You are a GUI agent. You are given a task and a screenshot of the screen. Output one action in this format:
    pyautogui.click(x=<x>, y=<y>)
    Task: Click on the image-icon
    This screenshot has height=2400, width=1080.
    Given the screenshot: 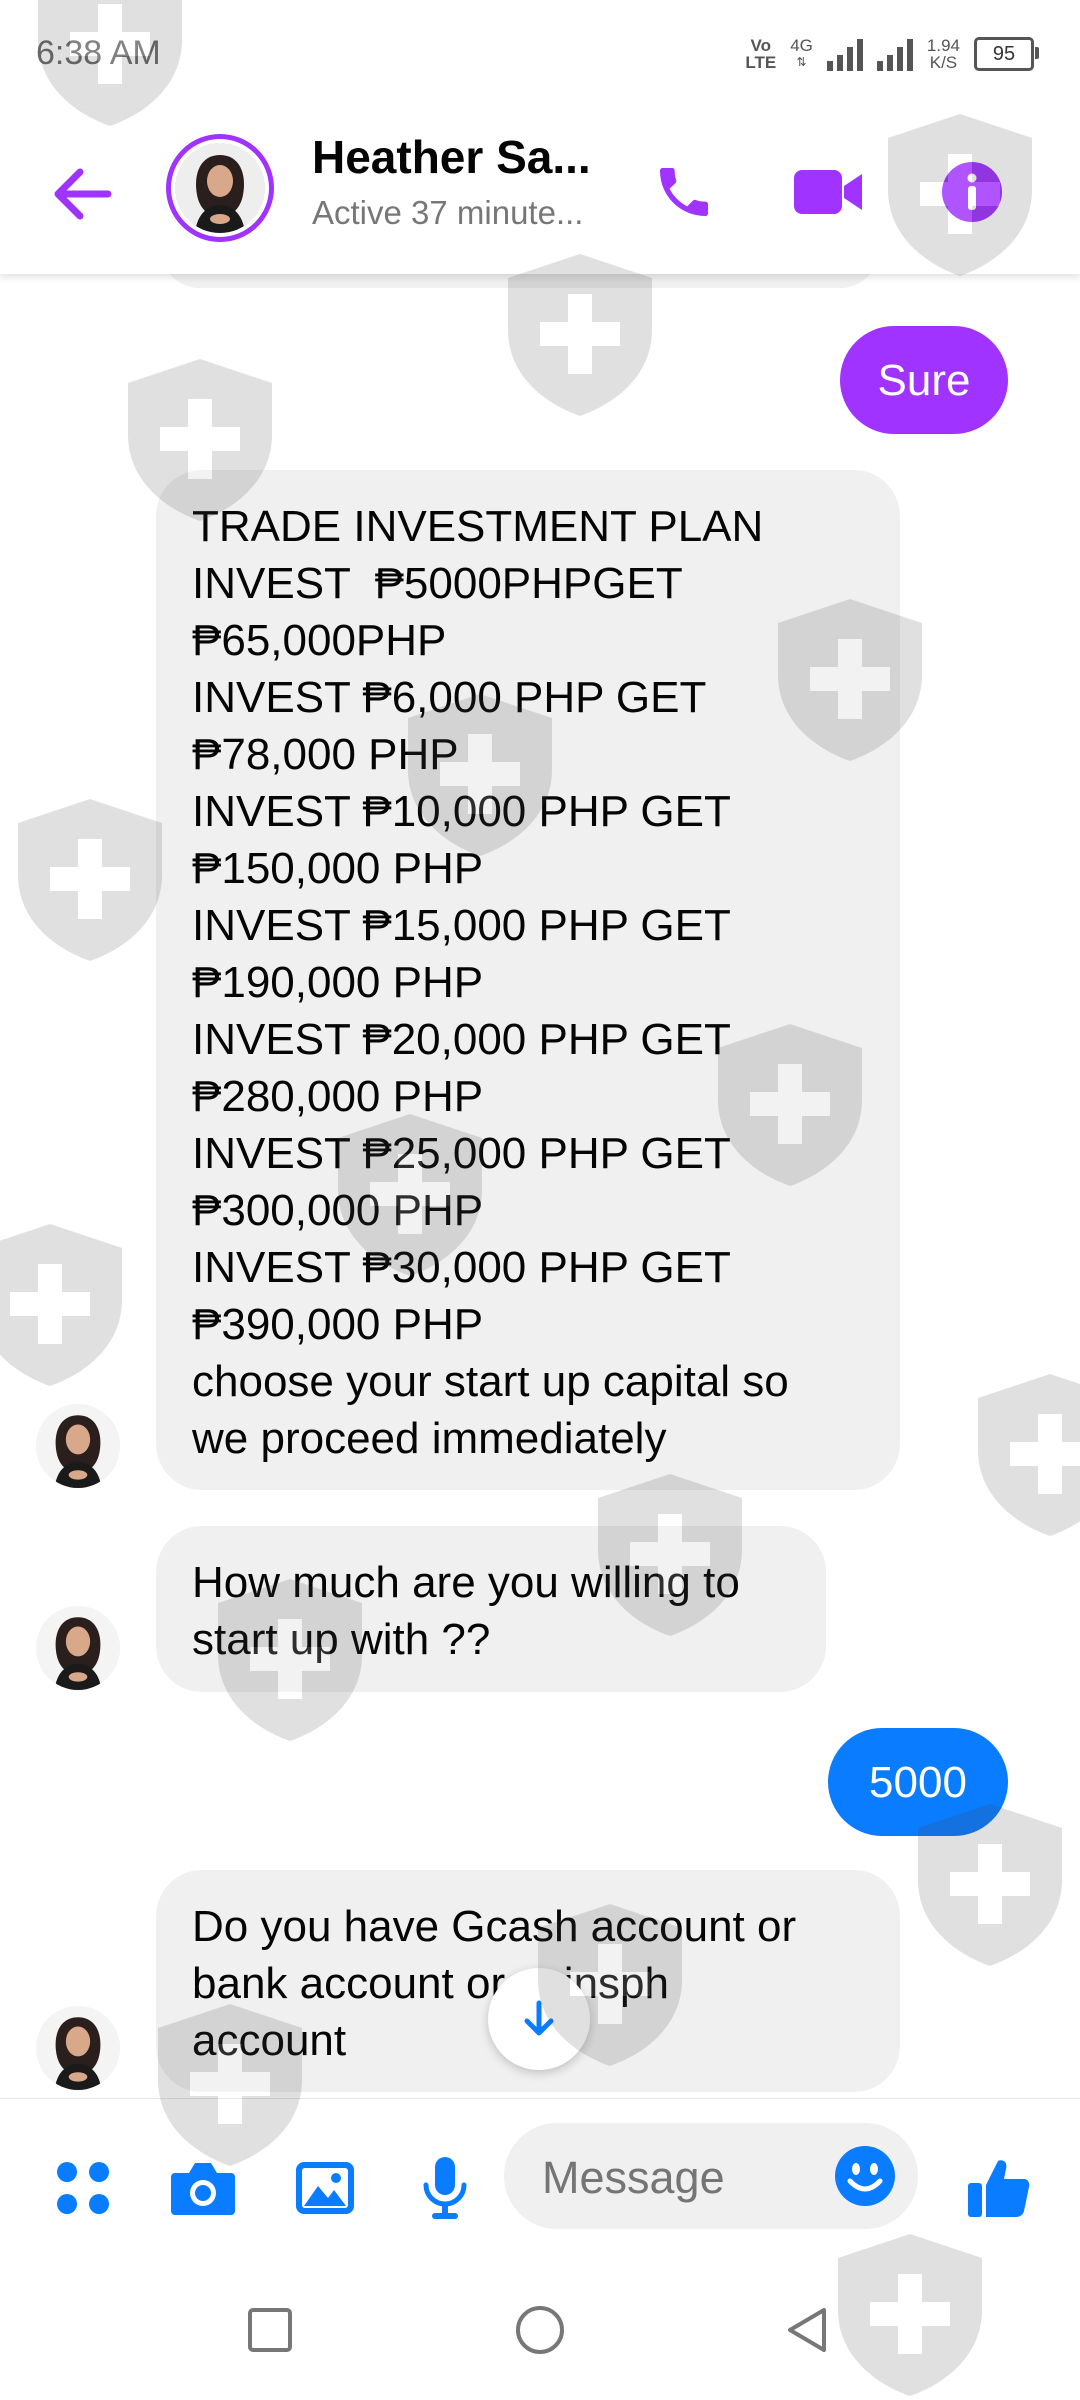 What is the action you would take?
    pyautogui.click(x=325, y=2188)
    